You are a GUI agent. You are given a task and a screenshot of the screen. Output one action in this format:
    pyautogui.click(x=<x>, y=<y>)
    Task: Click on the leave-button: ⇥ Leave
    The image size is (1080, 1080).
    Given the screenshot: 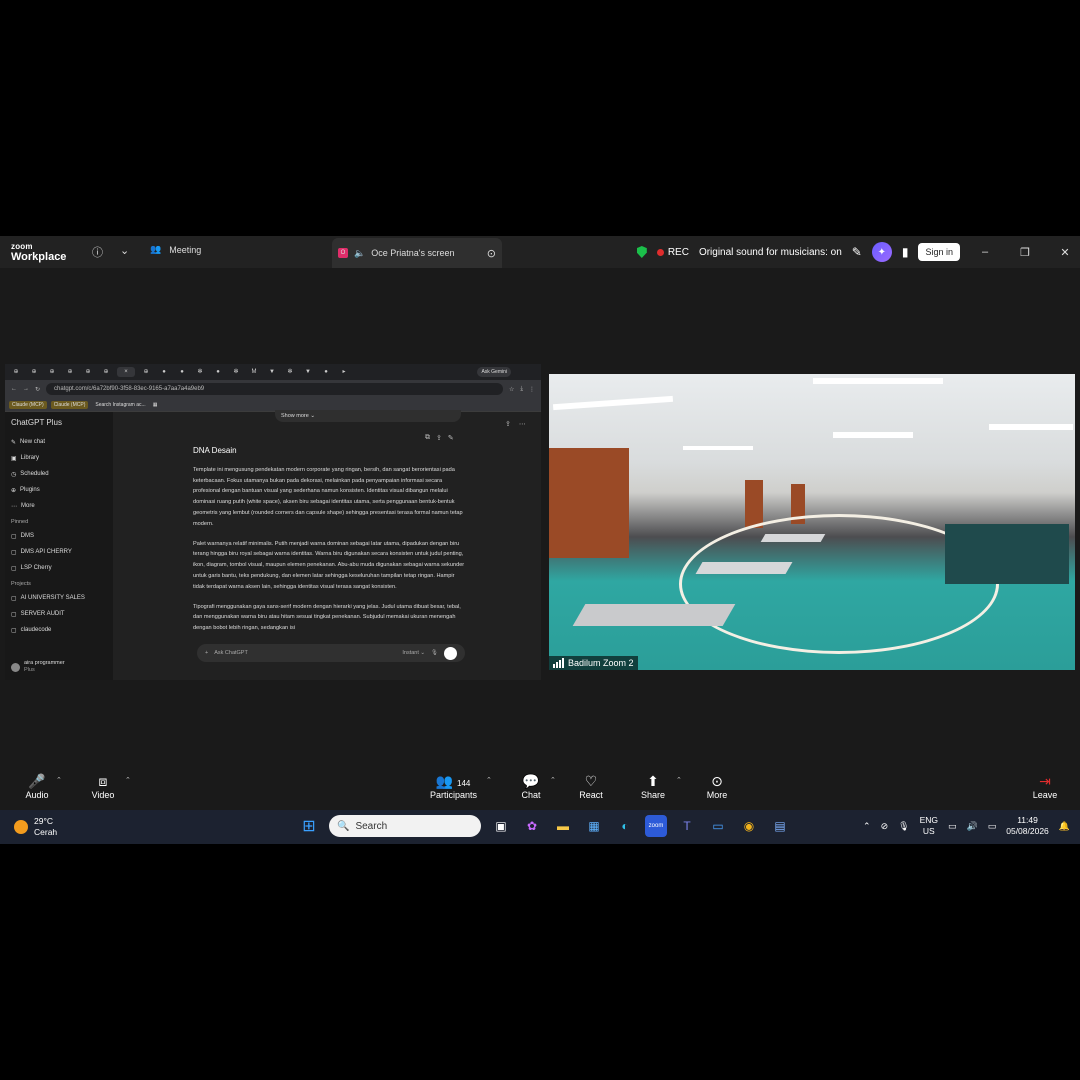 What is the action you would take?
    pyautogui.click(x=1045, y=786)
    